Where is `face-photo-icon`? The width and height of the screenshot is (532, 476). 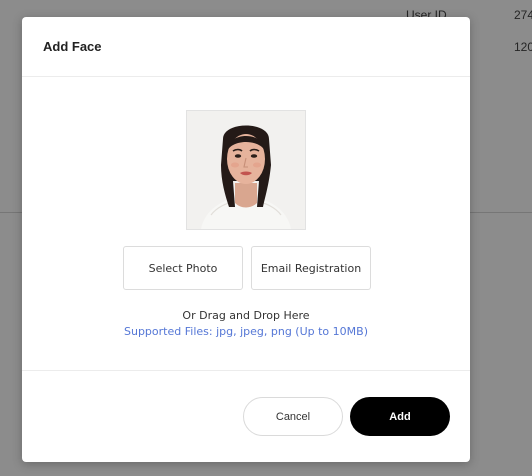 face-photo-icon is located at coordinates (246, 170).